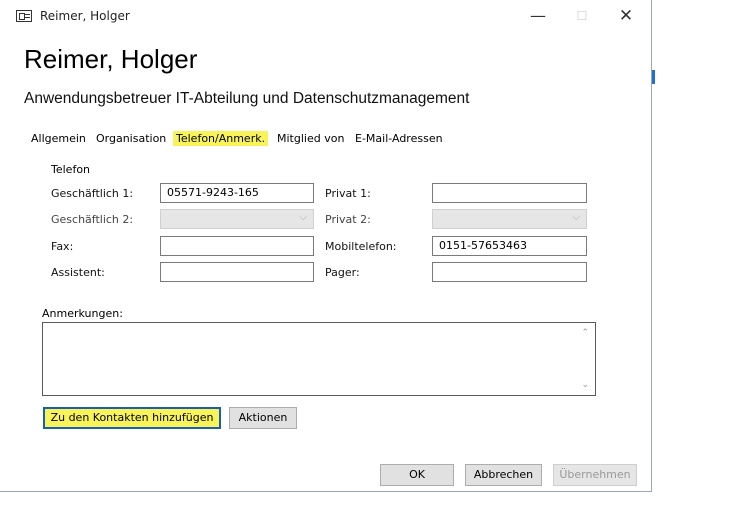  I want to click on aktionen-button: Aktionen, so click(263, 418).